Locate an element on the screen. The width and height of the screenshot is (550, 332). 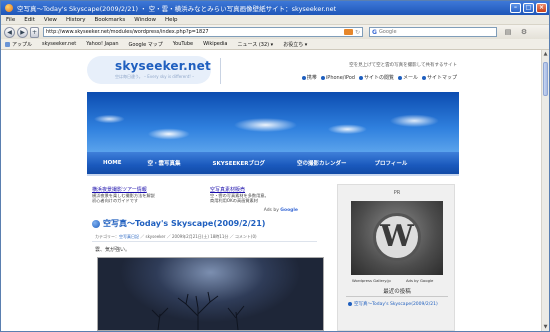
nav-photo-gallery: 空・雲写真集 is located at coordinates (164, 163).